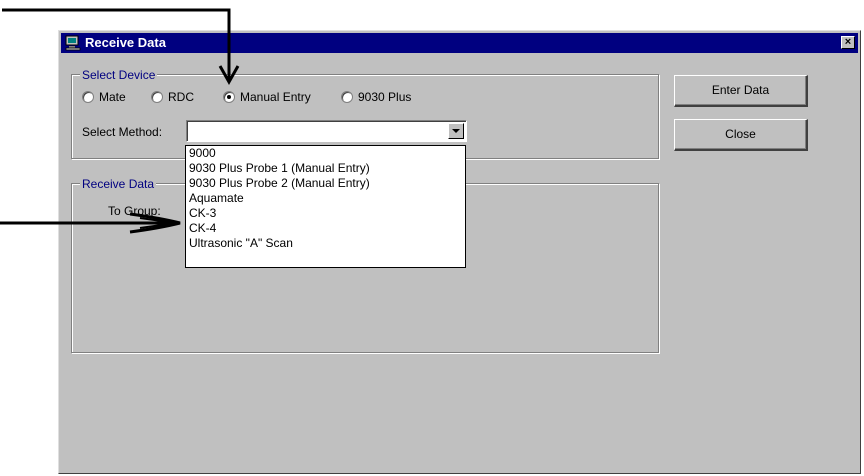 The image size is (864, 476). I want to click on arrow-to-manual-entry, so click(121, 47).